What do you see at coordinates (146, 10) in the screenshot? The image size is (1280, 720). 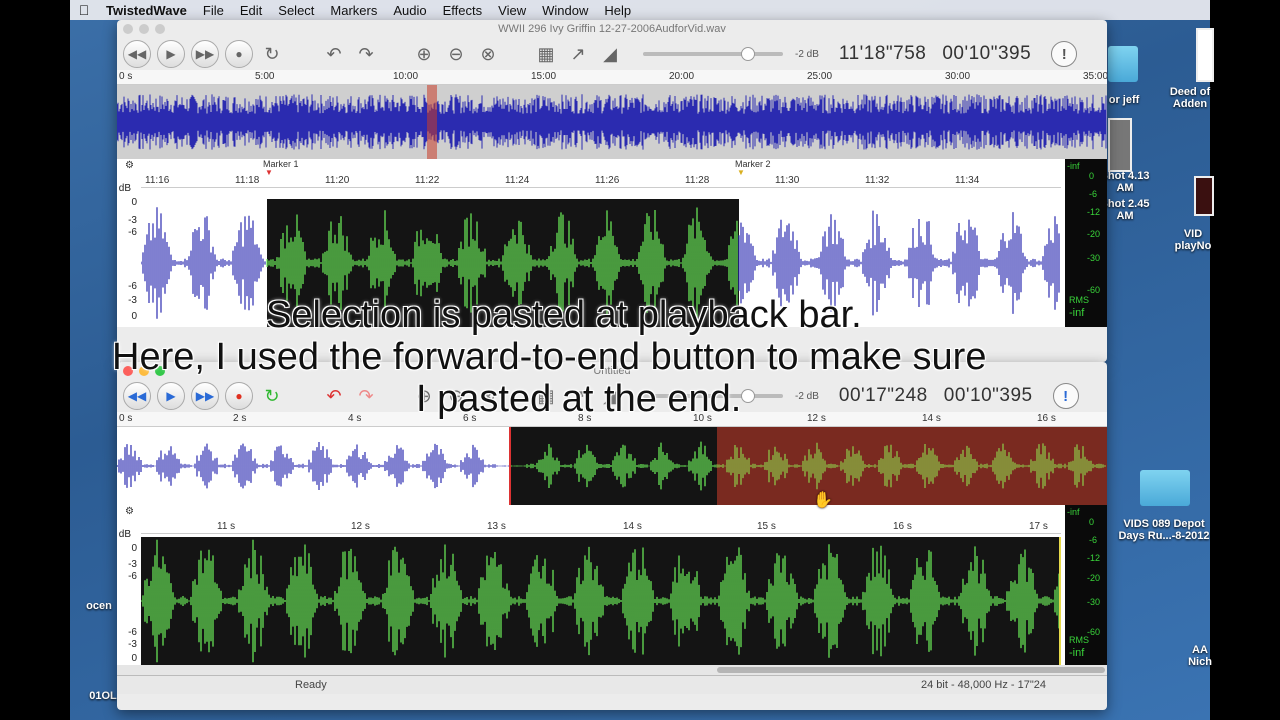 I see `menu-app-name: TwistedWave` at bounding box center [146, 10].